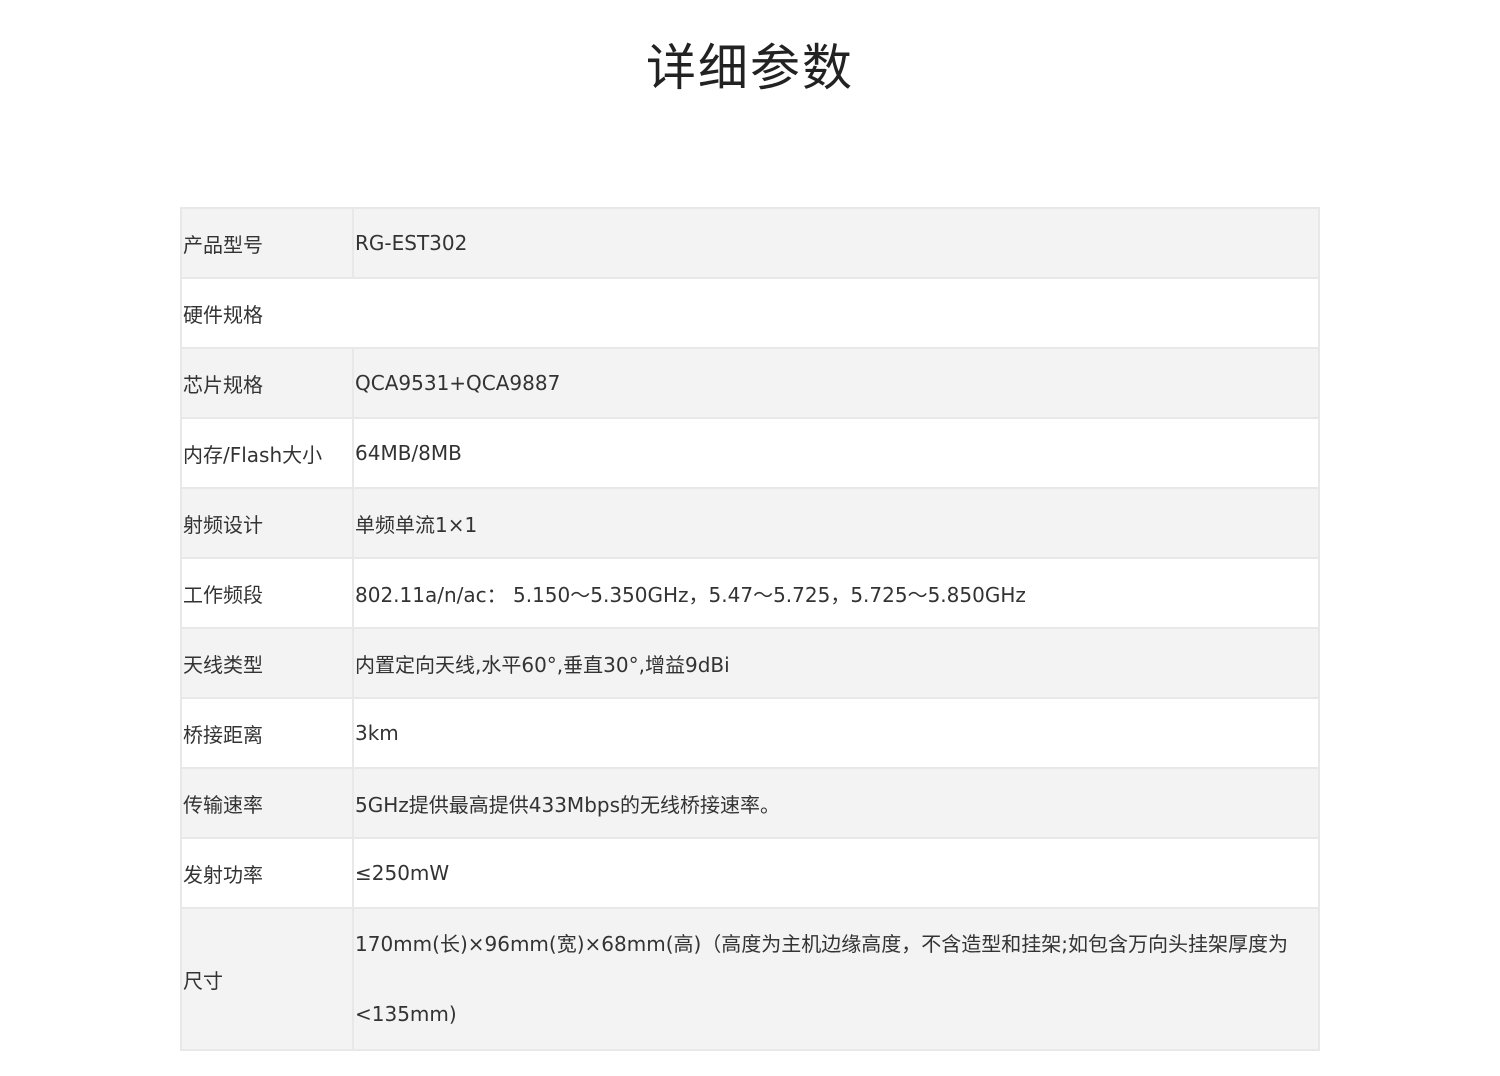 The image size is (1500, 1076). I want to click on spec-value: 内置定向天线,水平60°,垂直30°,增益9dBi, so click(836, 663).